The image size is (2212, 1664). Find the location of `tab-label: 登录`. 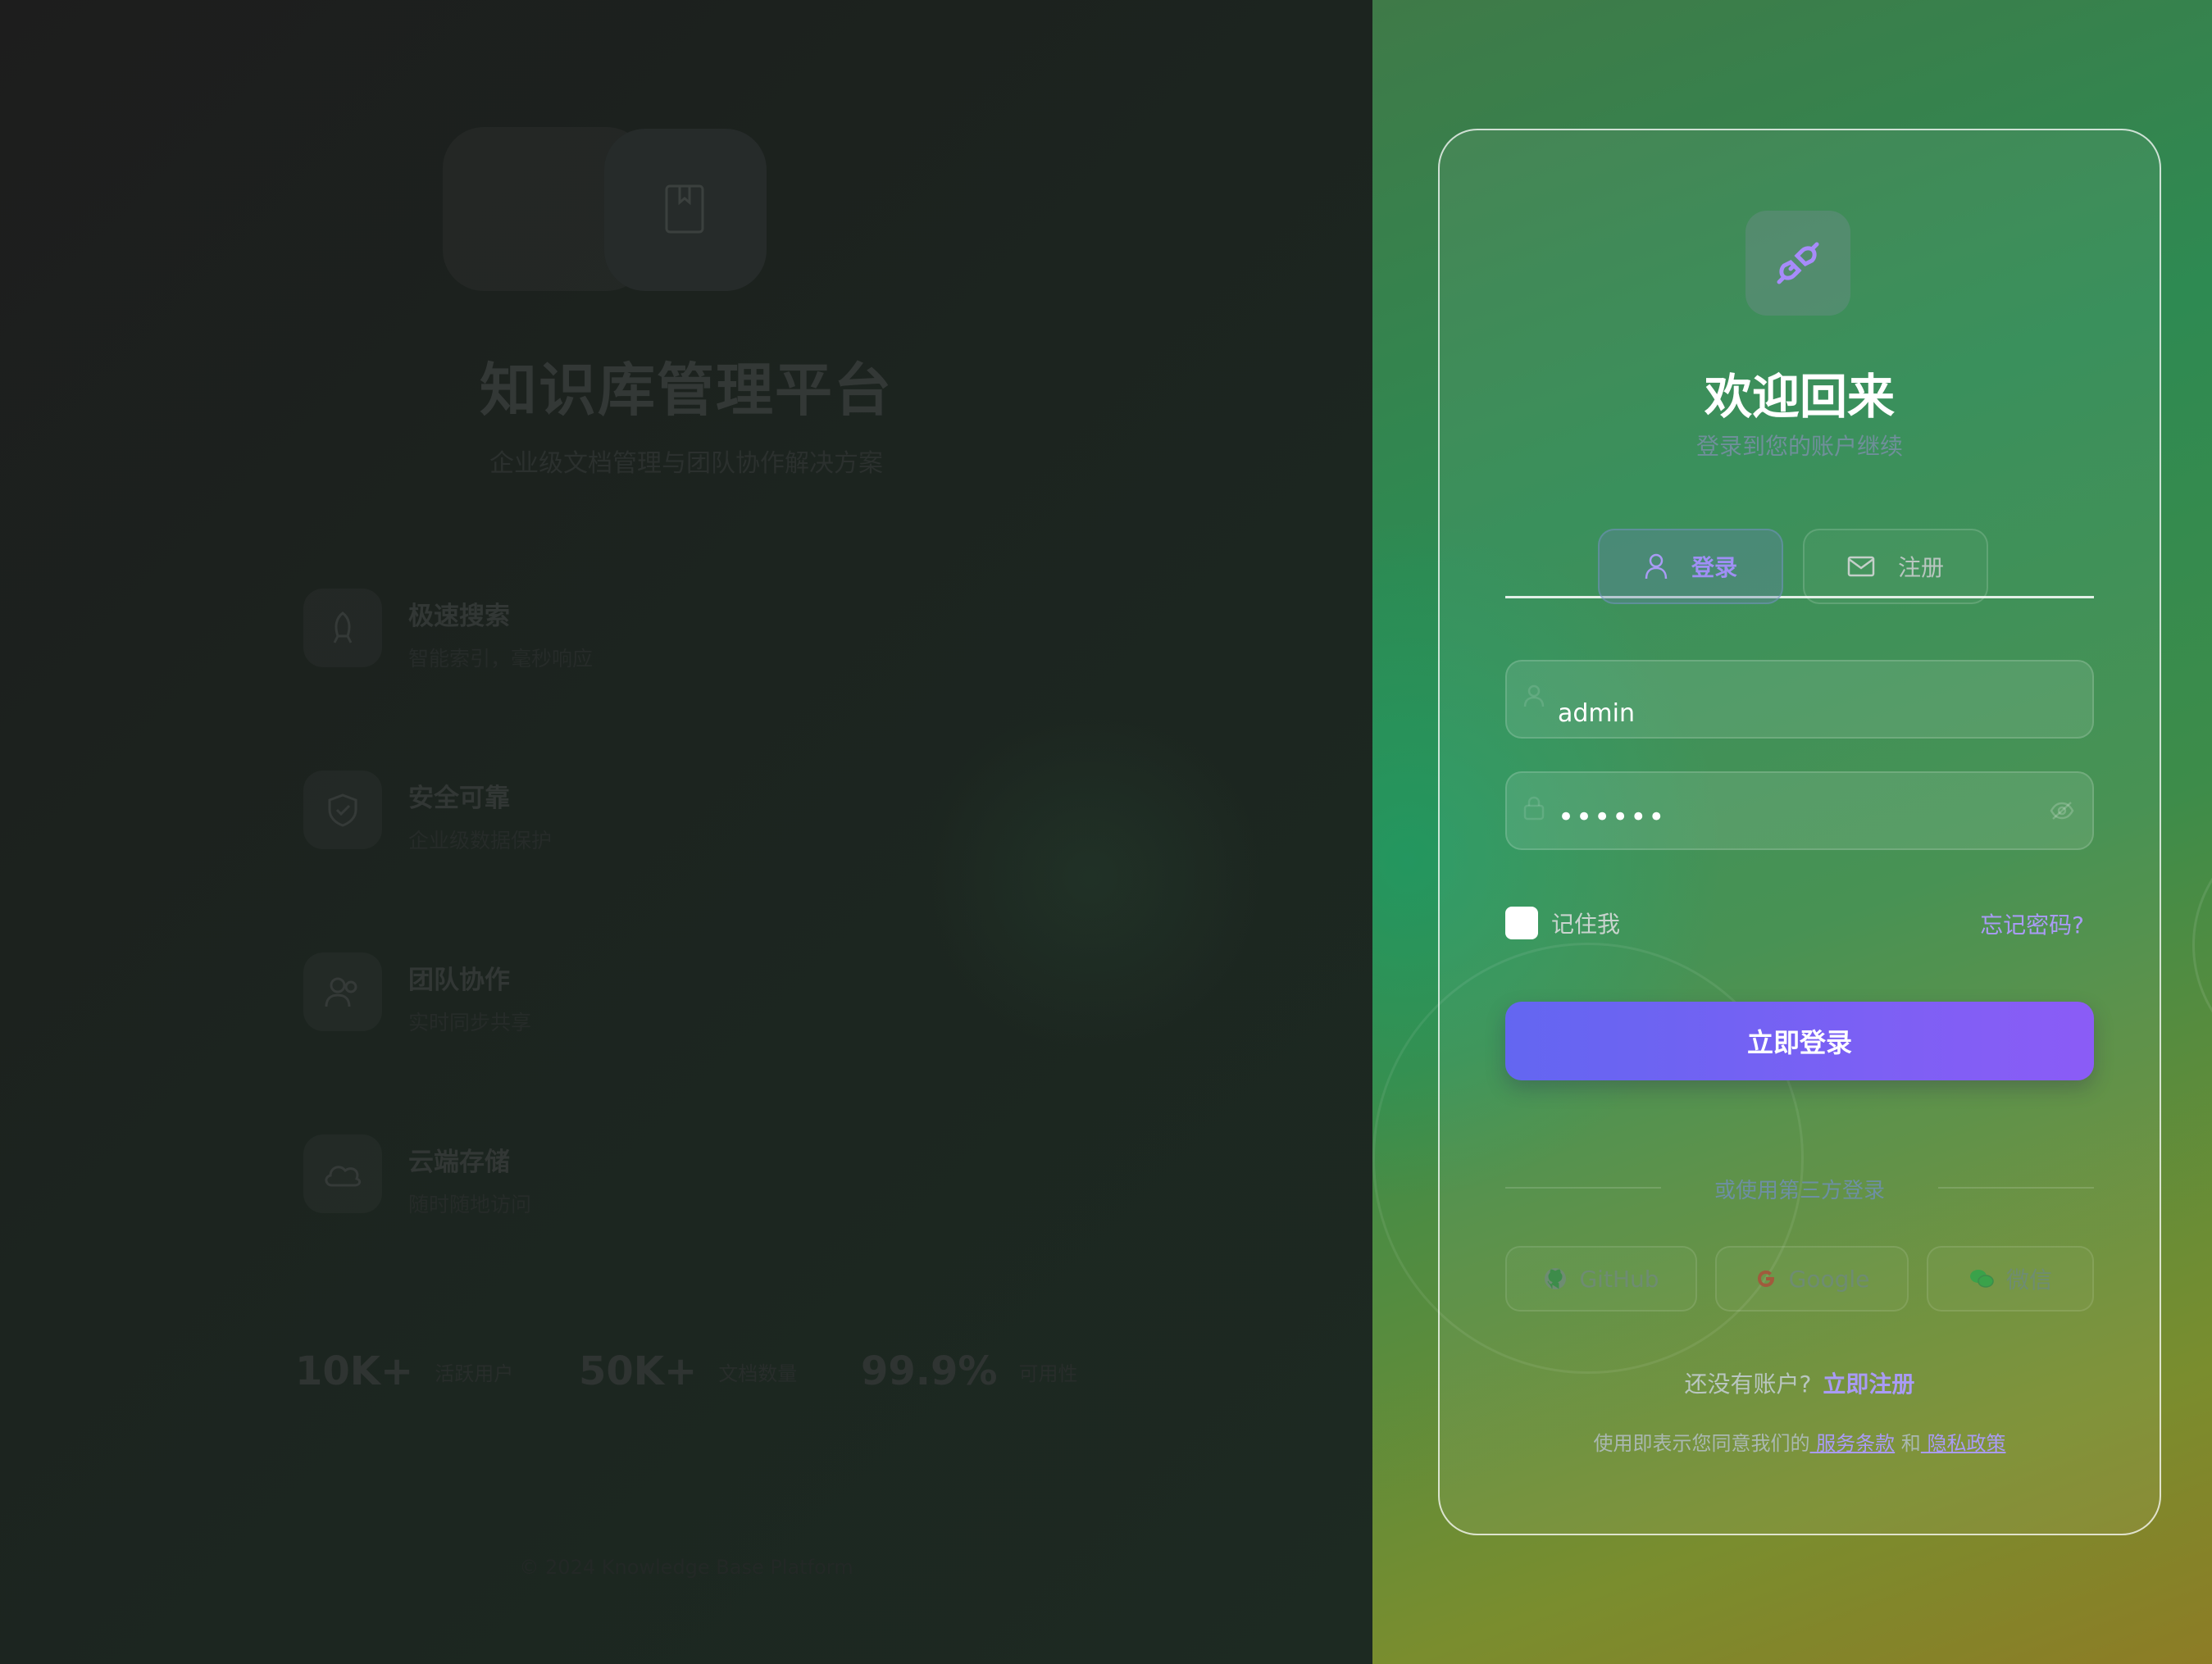

tab-label: 登录 is located at coordinates (1714, 568).